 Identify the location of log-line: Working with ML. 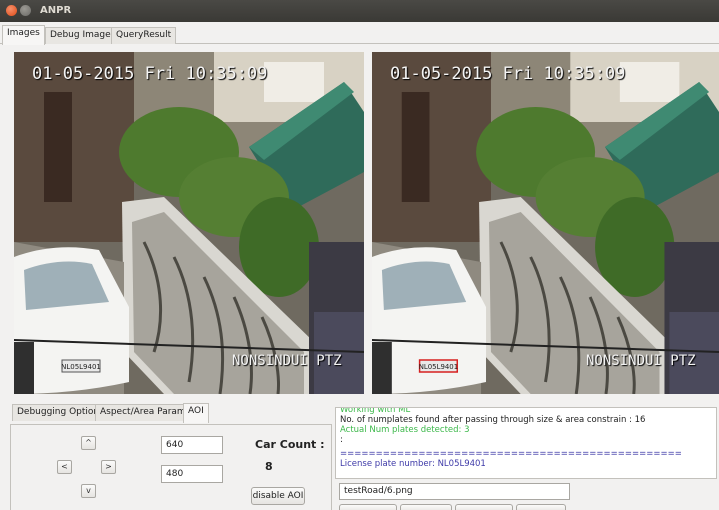
(375, 411).